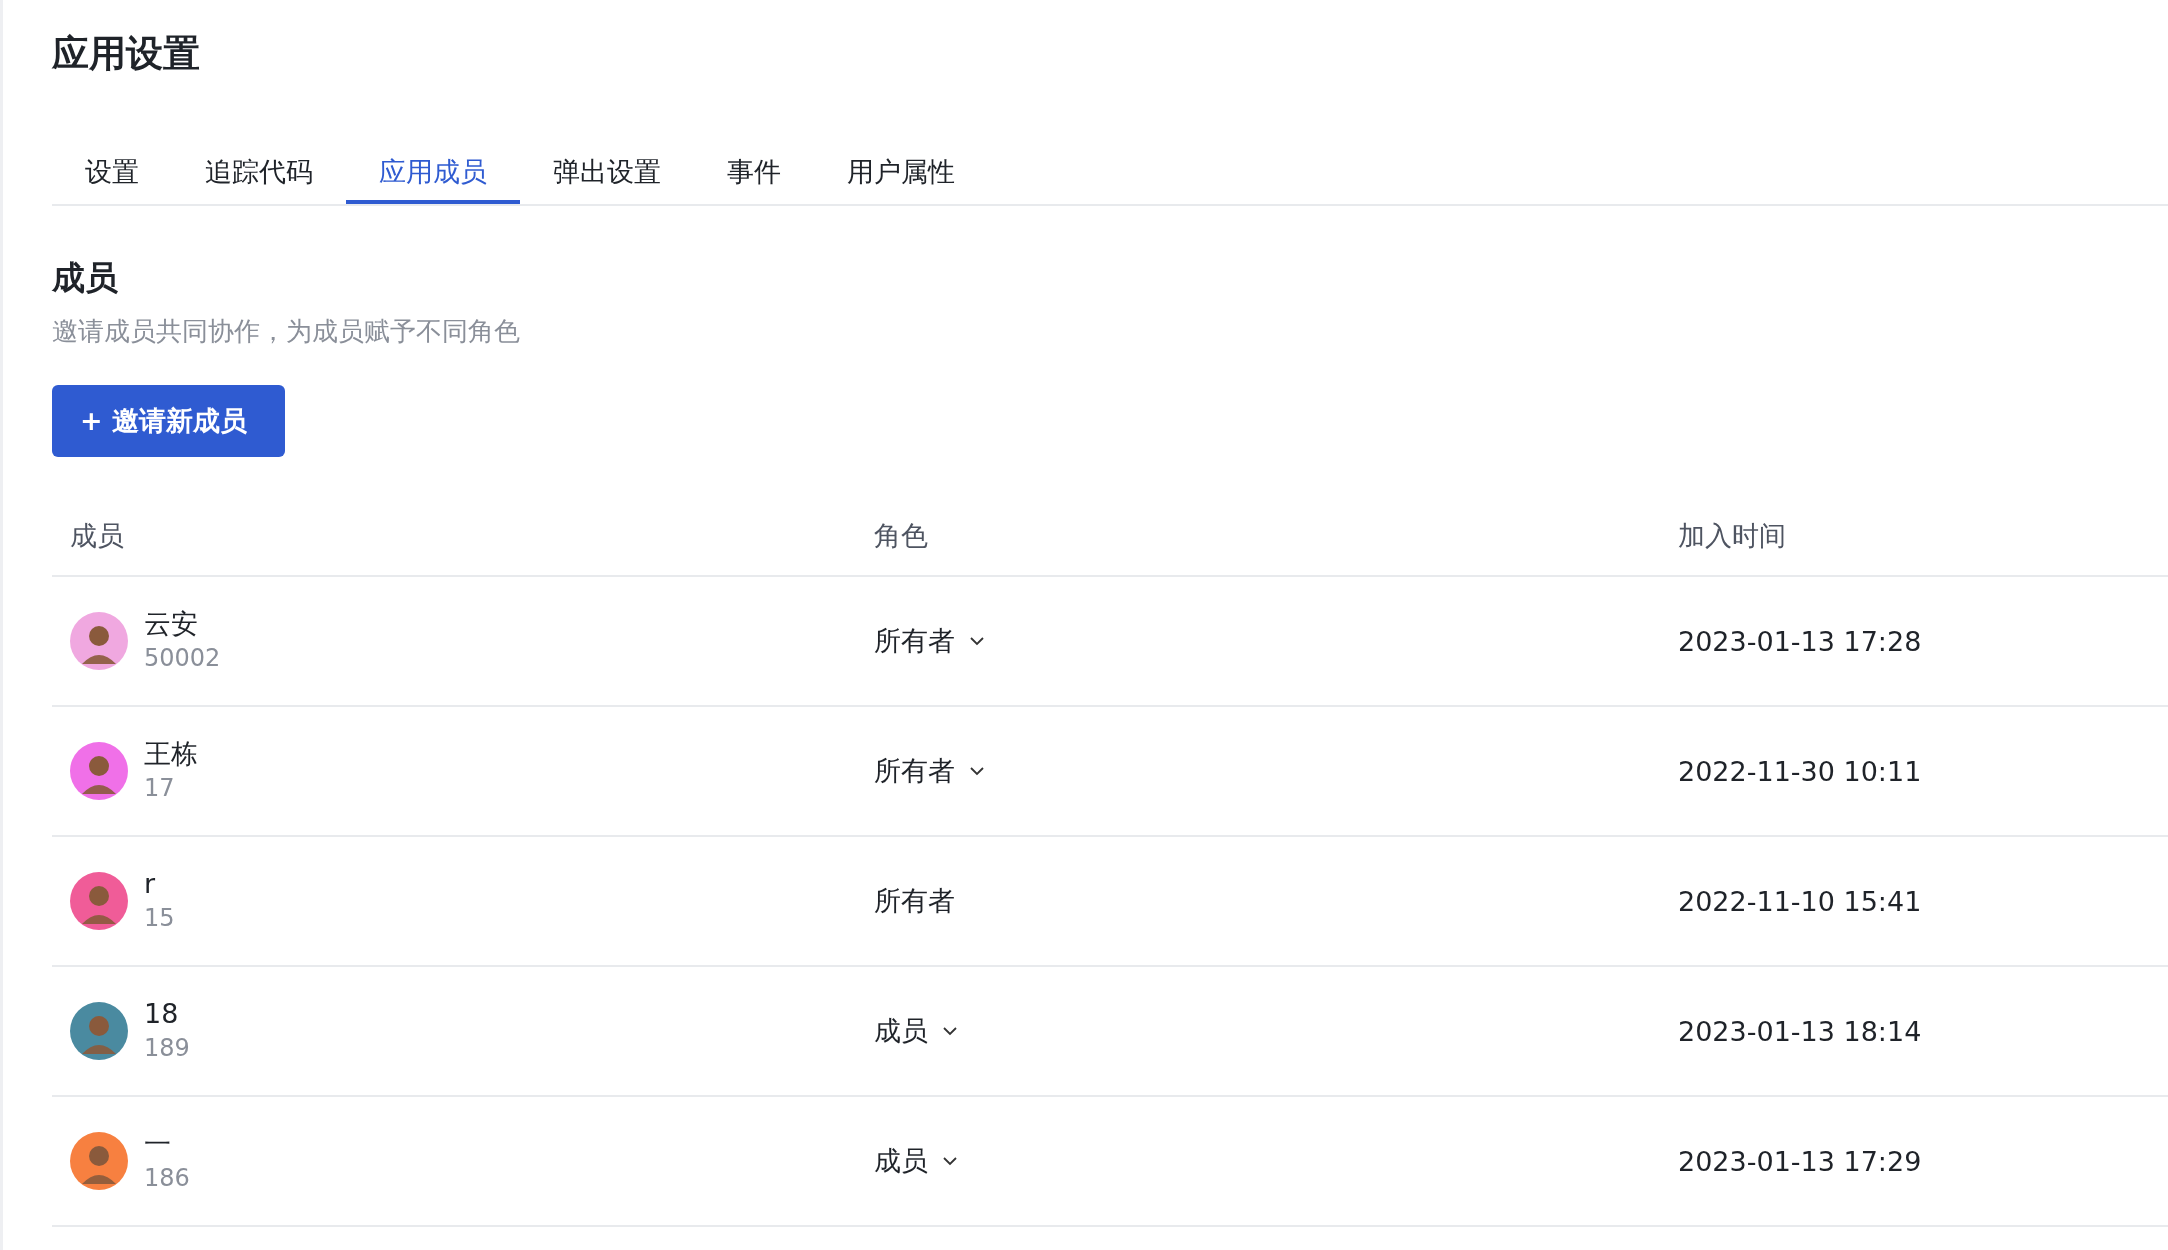 The width and height of the screenshot is (2168, 1250). I want to click on member-phone: 189, so click(167, 1048).